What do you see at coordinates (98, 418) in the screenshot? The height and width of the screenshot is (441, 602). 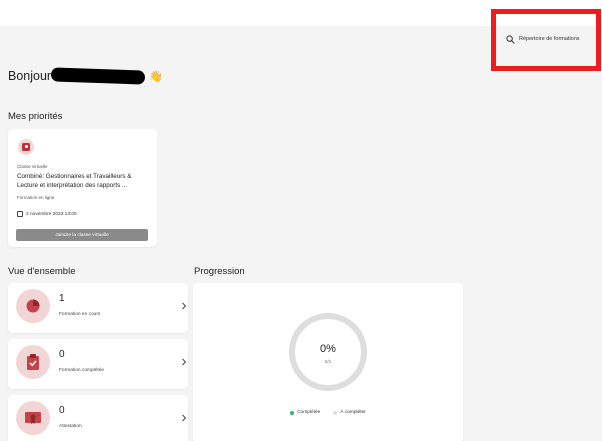 I see `overview-certificate-card: 0 Attestation` at bounding box center [98, 418].